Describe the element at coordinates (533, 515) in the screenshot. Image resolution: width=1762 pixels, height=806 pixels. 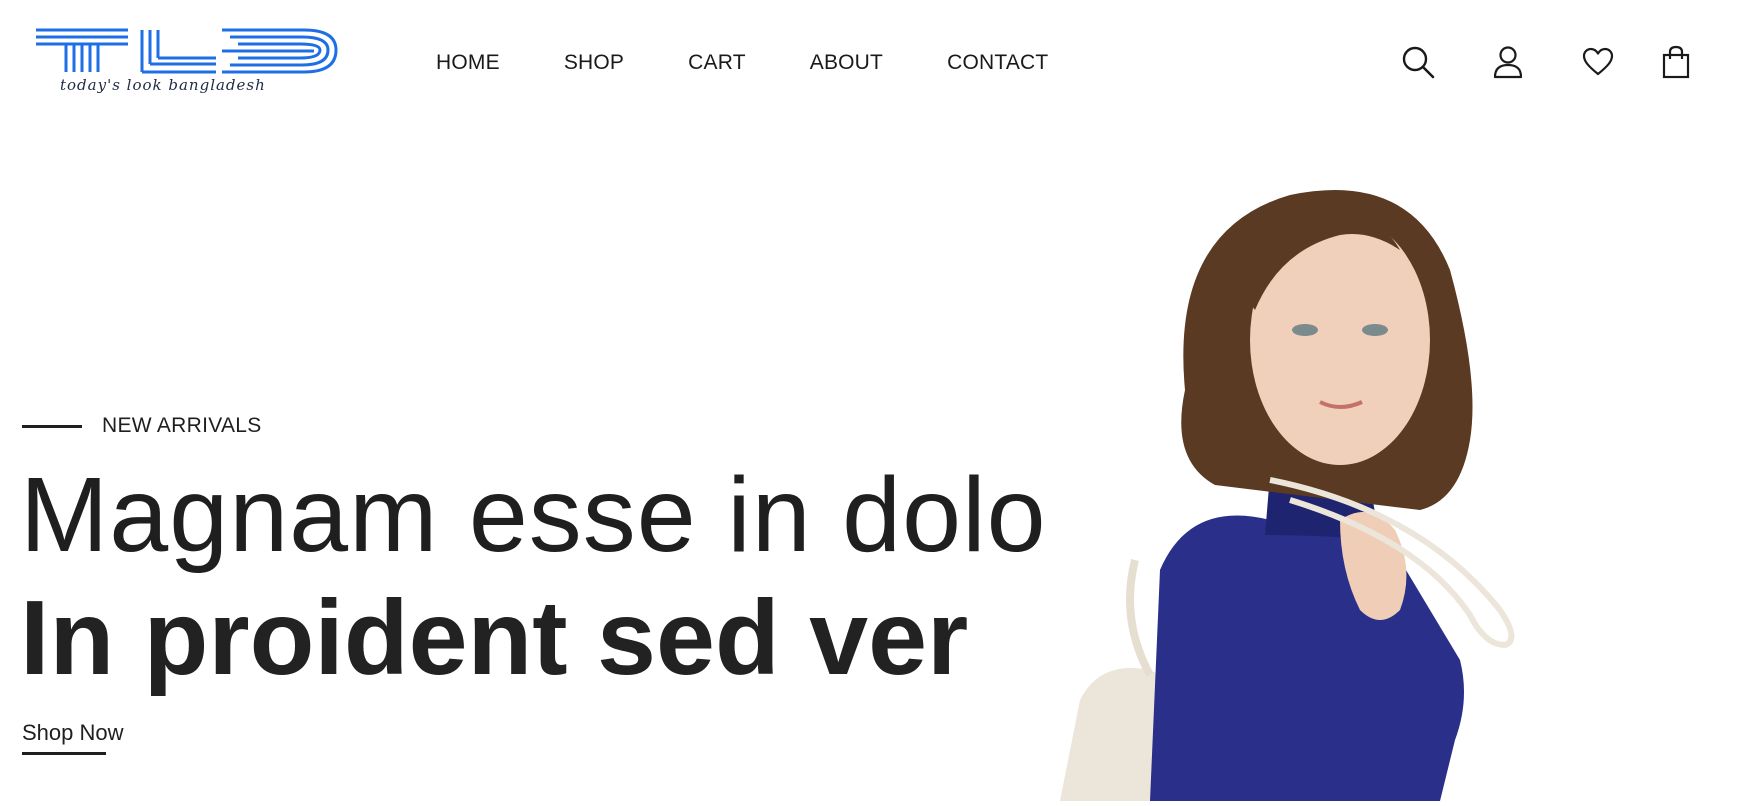
I see `hero-headline-light: Magnam esse in dolo` at that location.